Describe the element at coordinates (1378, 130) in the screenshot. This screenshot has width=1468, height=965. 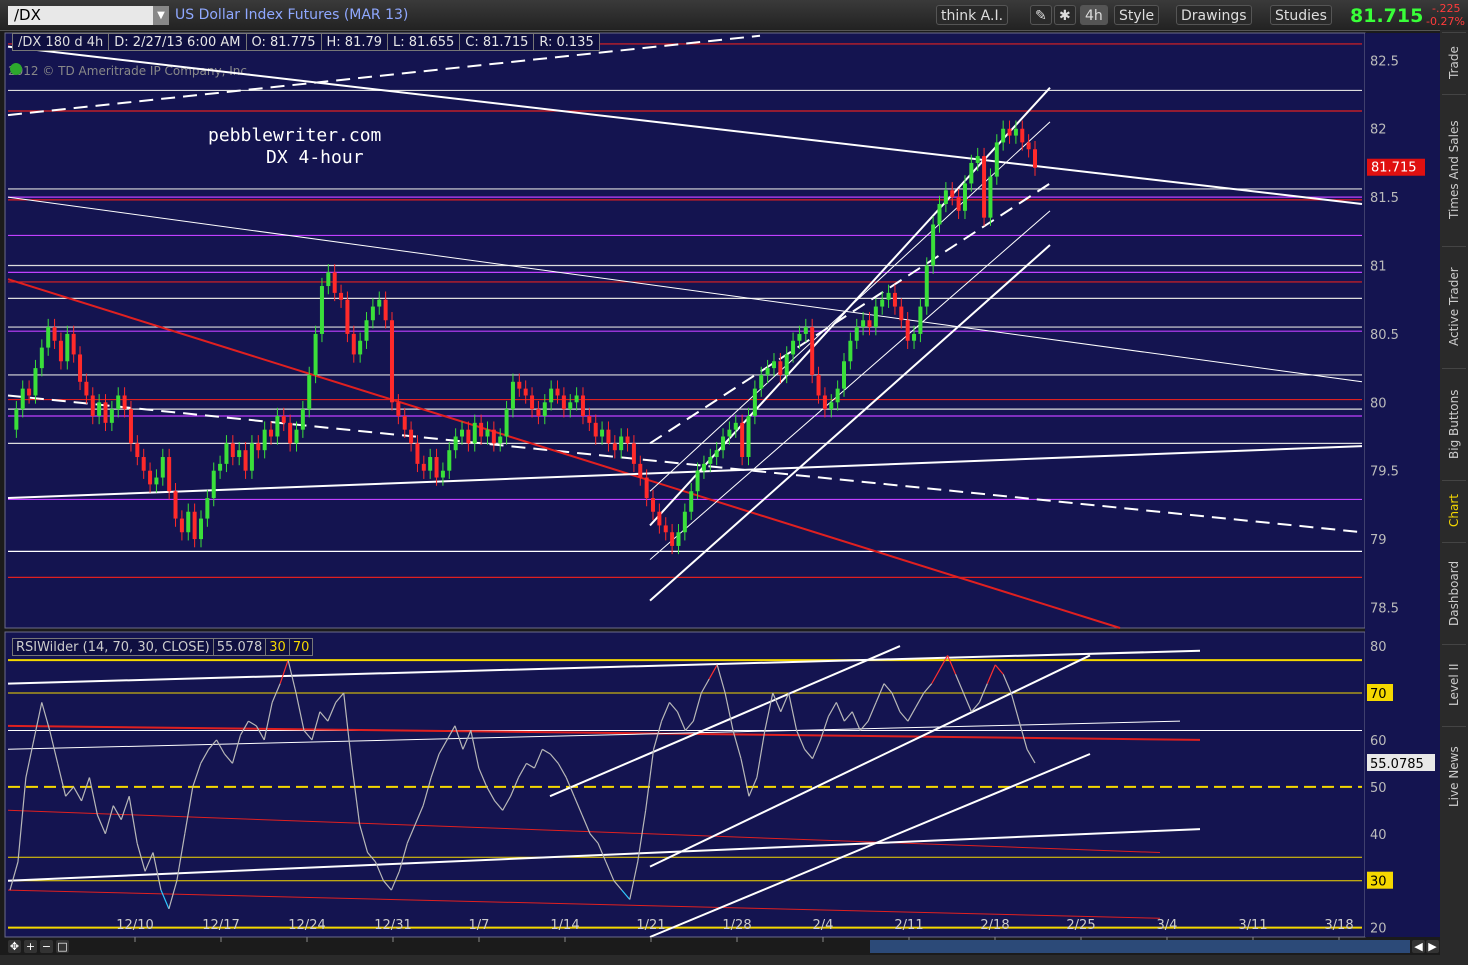
I see `price-tick-label: 82` at that location.